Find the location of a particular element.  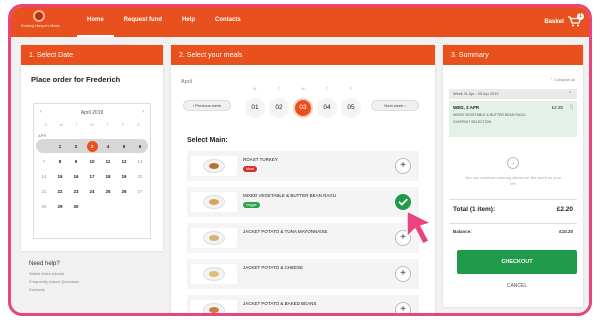

calendar-day: 1 is located at coordinates (60, 146).